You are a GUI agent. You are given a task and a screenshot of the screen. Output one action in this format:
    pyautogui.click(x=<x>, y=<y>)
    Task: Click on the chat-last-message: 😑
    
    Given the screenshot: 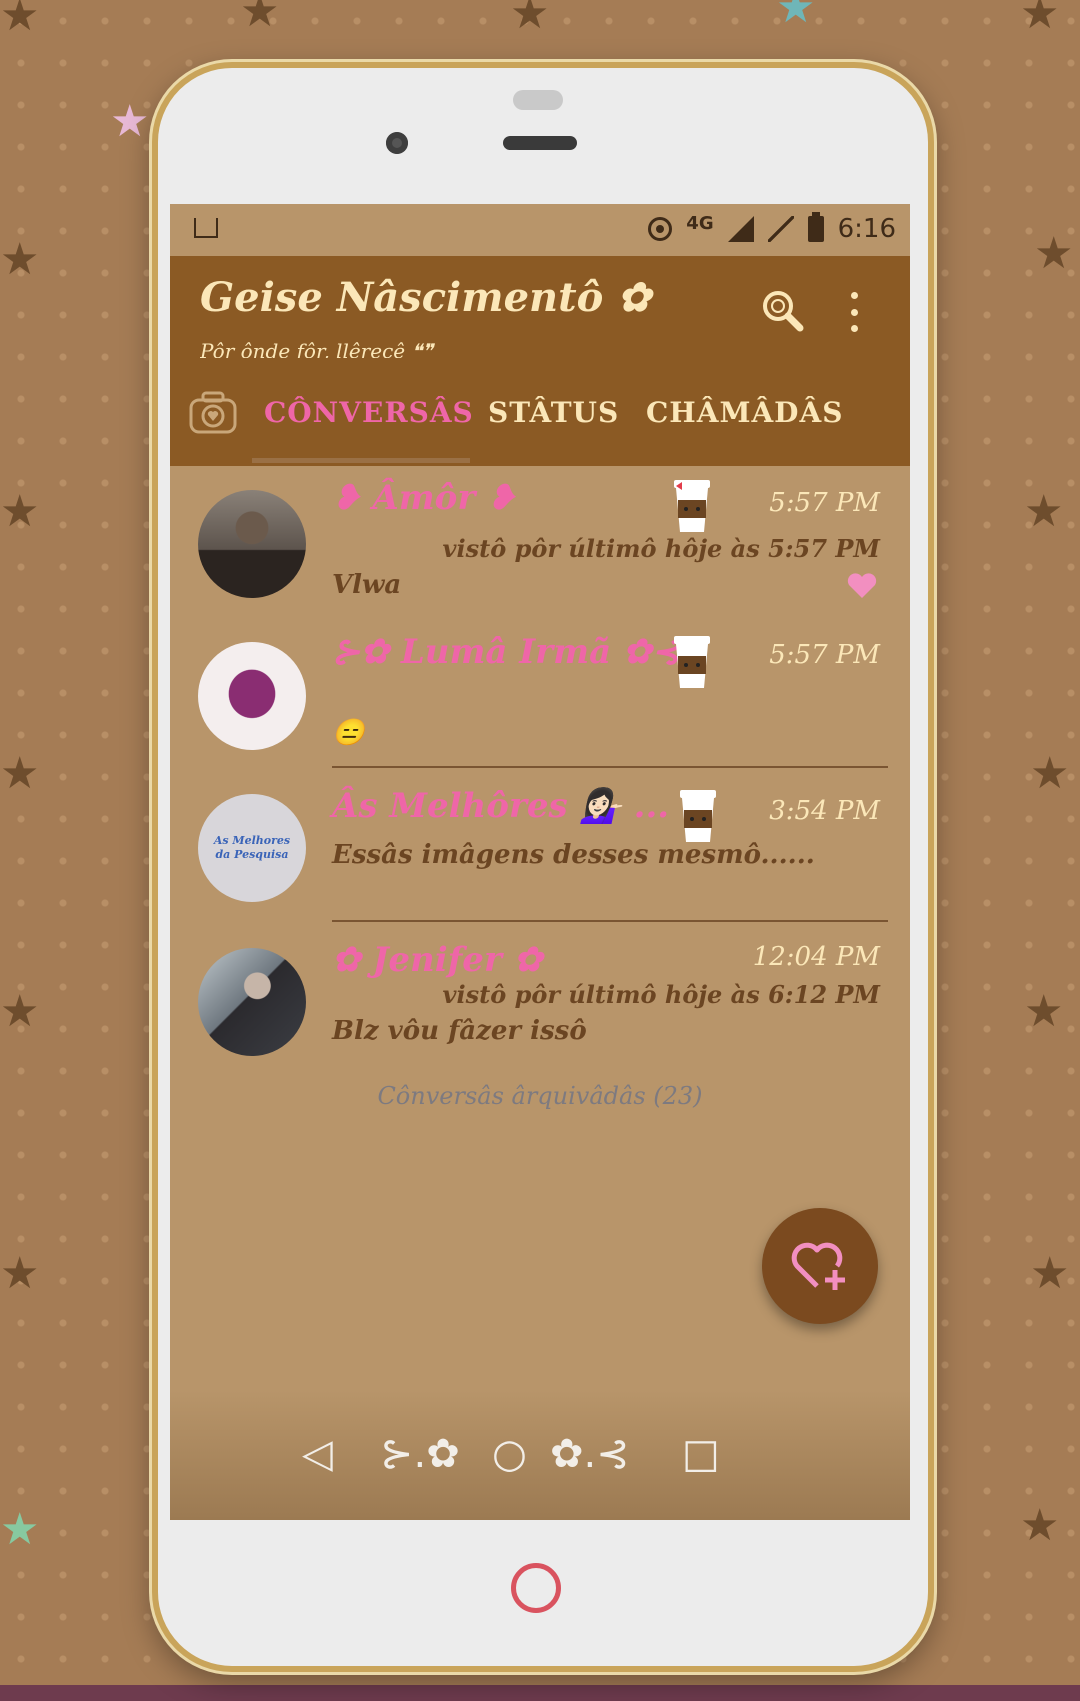 What is the action you would take?
    pyautogui.click(x=348, y=733)
    